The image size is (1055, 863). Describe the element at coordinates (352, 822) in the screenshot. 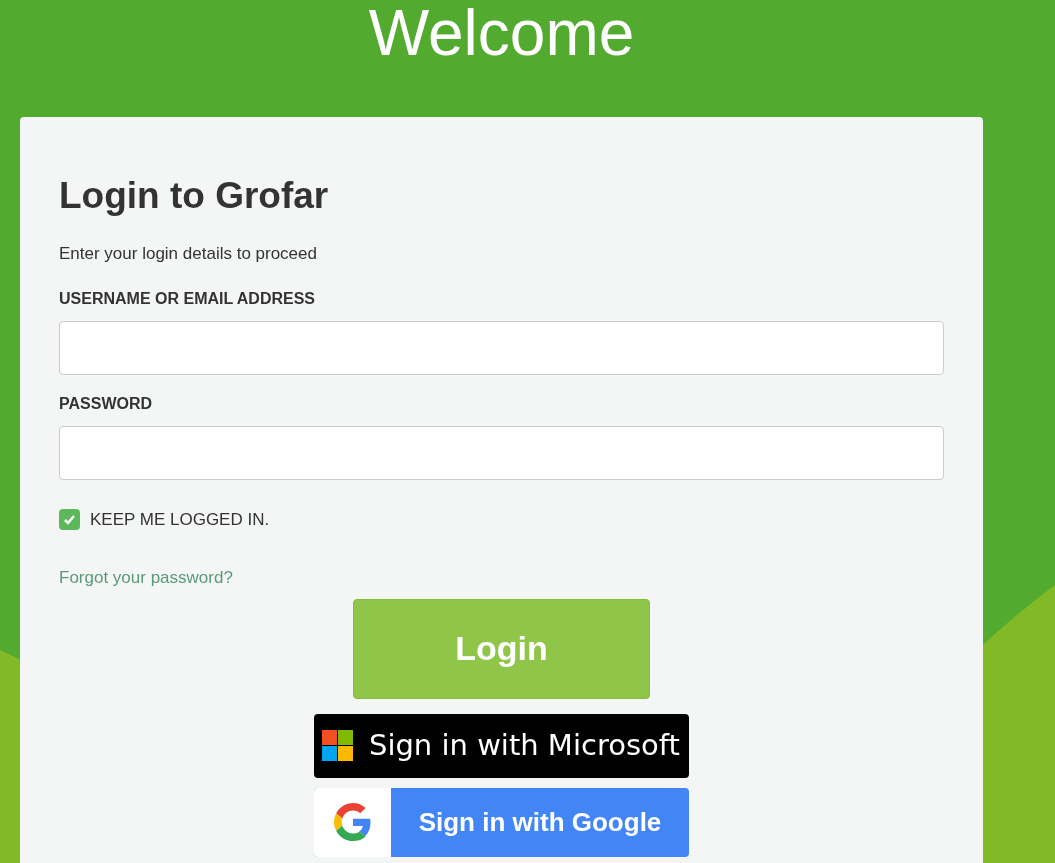

I see `google-logo-icon` at that location.